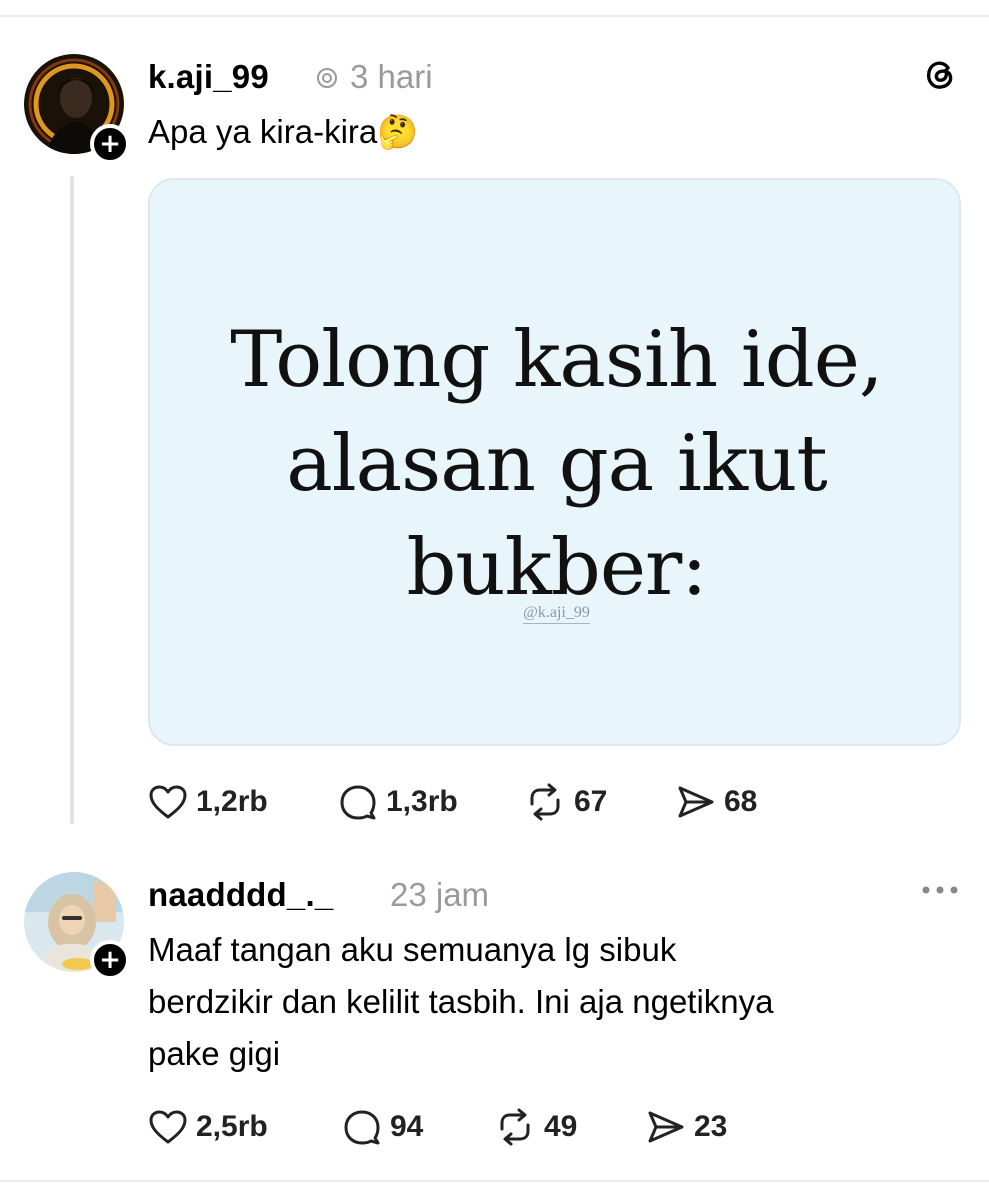  What do you see at coordinates (741, 801) in the screenshot?
I see `share-count: 68` at bounding box center [741, 801].